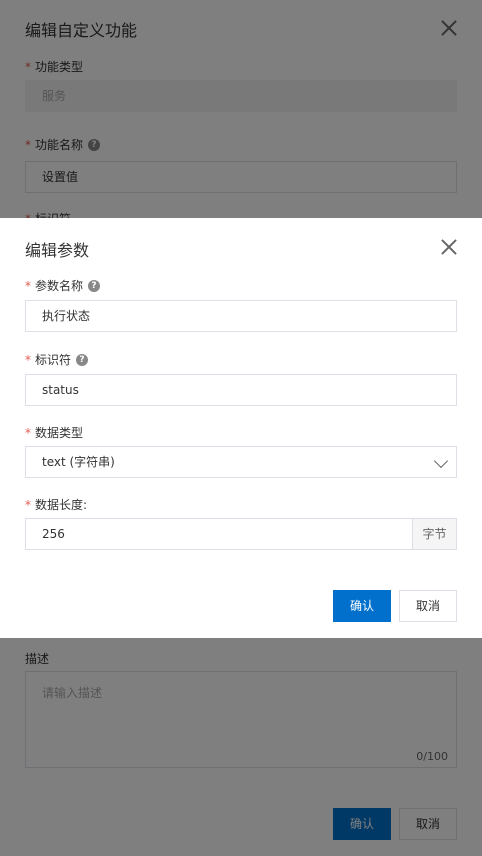 This screenshot has height=856, width=482. What do you see at coordinates (241, 390) in the screenshot?
I see `identifier-input: status` at bounding box center [241, 390].